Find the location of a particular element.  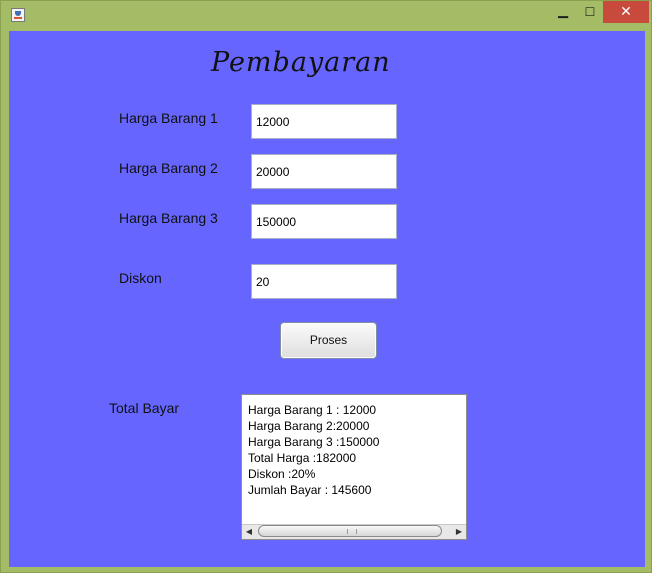

harga-barang-1-input: 12000 is located at coordinates (324, 121).